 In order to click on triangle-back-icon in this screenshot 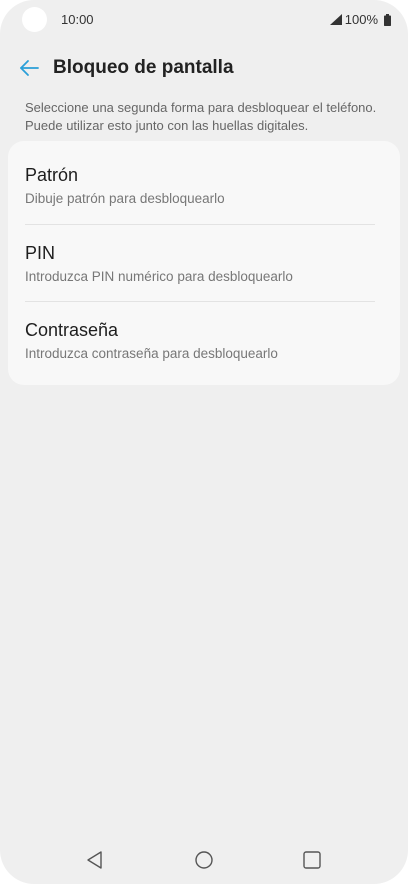, I will do `click(94, 860)`.